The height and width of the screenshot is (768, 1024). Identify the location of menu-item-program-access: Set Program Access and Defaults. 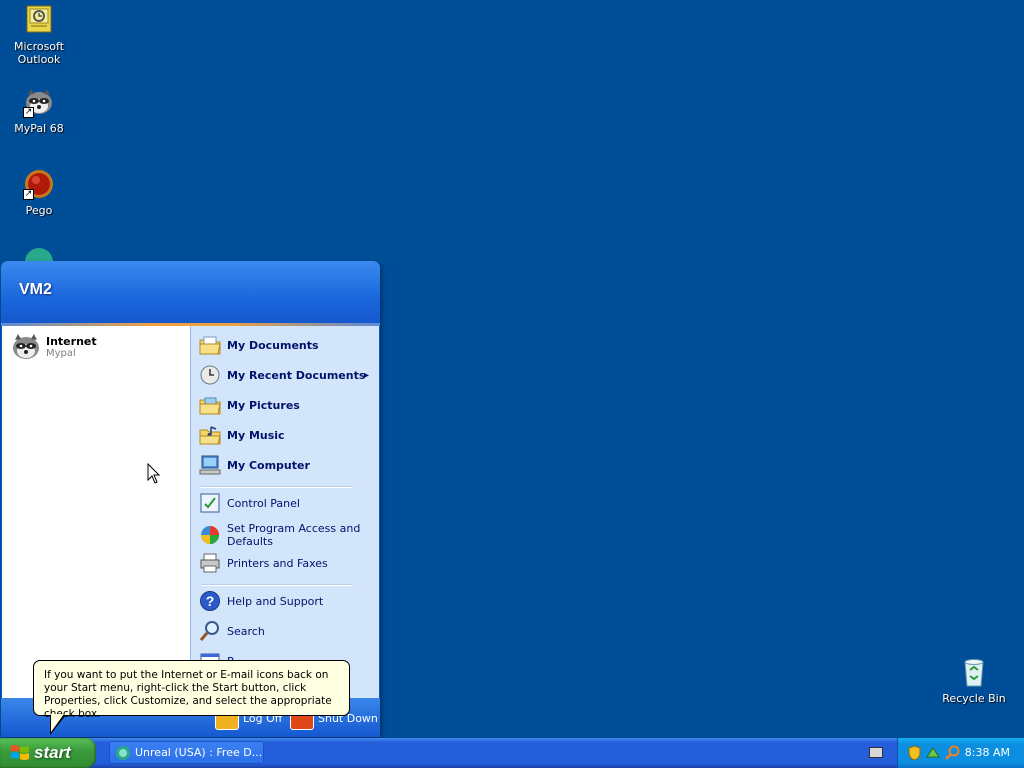
(287, 535).